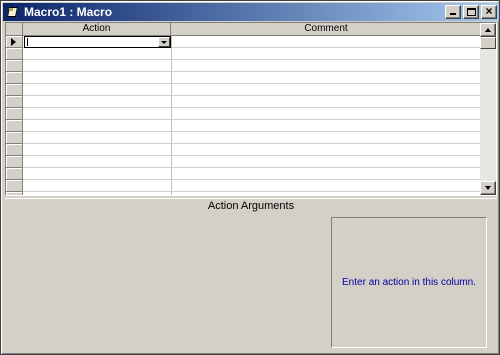 Image resolution: width=500 pixels, height=355 pixels. I want to click on arrow-up-icon, so click(488, 30).